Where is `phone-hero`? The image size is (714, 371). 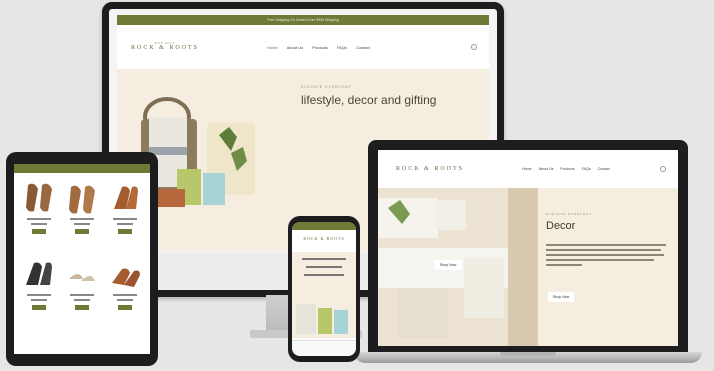
phone-hero is located at coordinates (324, 295).